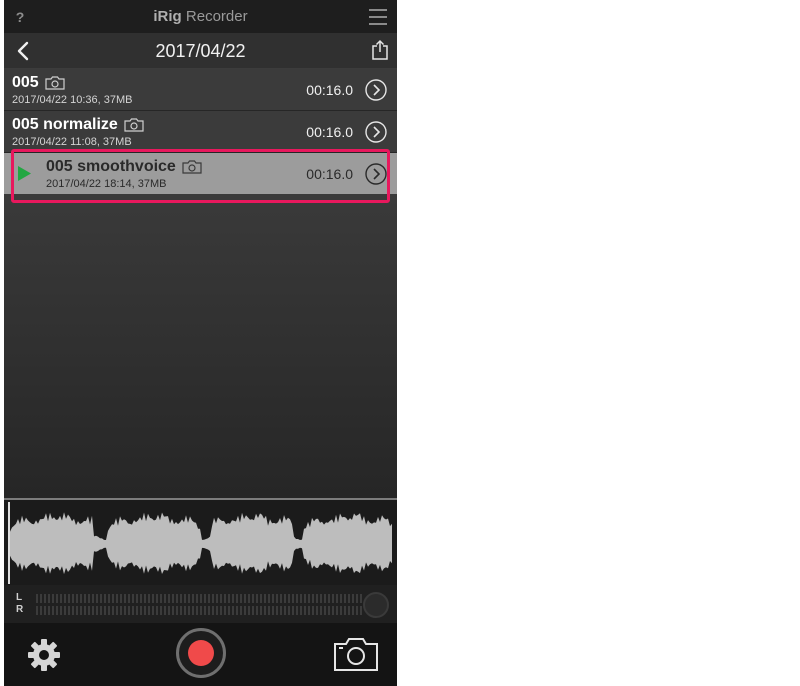 The image size is (800, 686). What do you see at coordinates (380, 50) in the screenshot?
I see `share-icon` at bounding box center [380, 50].